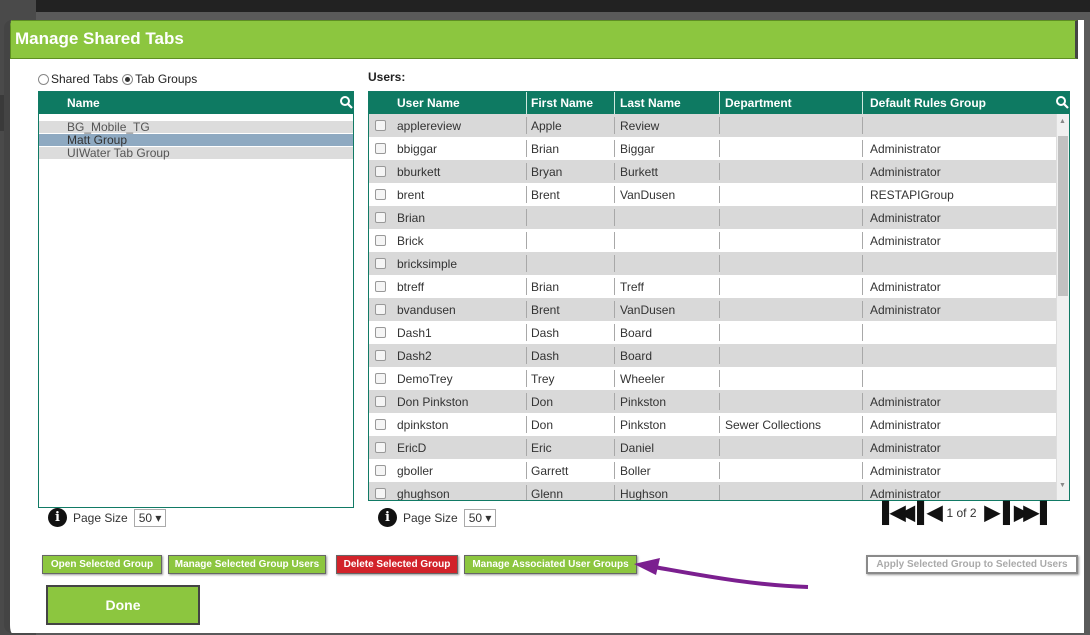 This screenshot has width=1090, height=635. I want to click on scrollbar-thumb, so click(1063, 216).